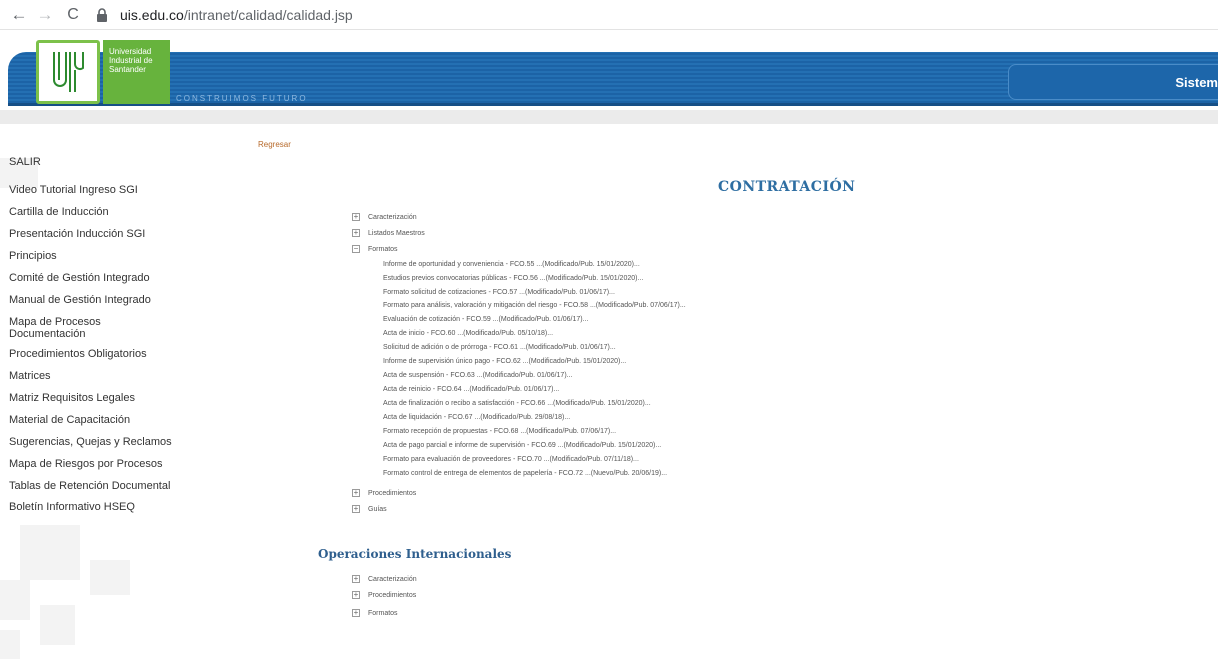 Image resolution: width=1218 pixels, height=659 pixels. What do you see at coordinates (89, 486) in the screenshot?
I see `sidebar-item-tablas: Tablas de Retención Documental` at bounding box center [89, 486].